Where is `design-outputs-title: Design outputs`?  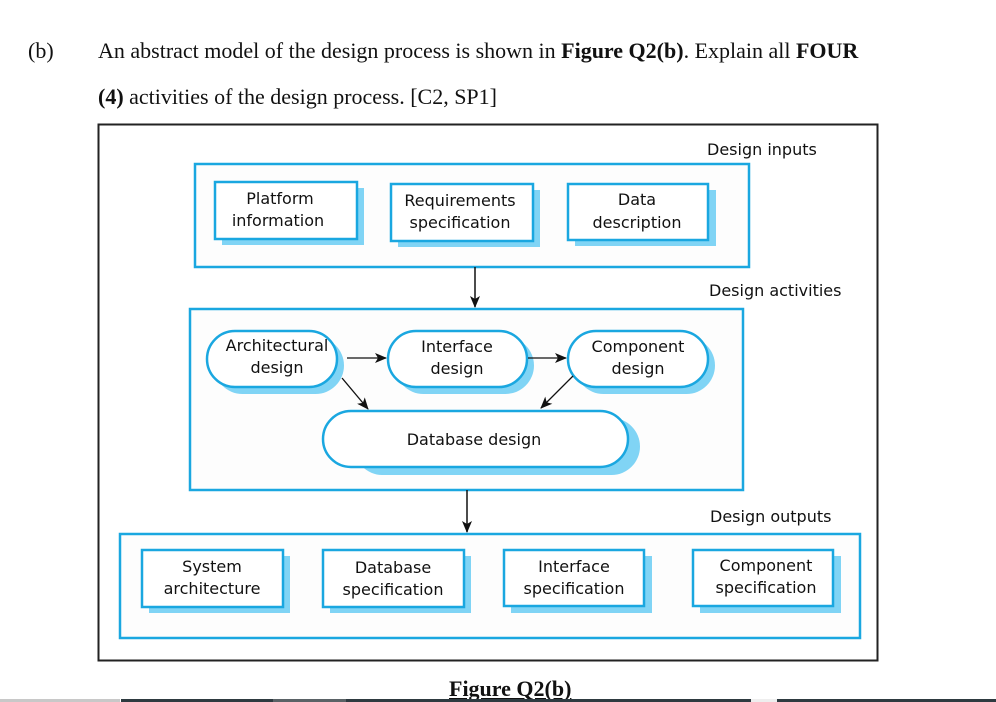 design-outputs-title: Design outputs is located at coordinates (770, 516).